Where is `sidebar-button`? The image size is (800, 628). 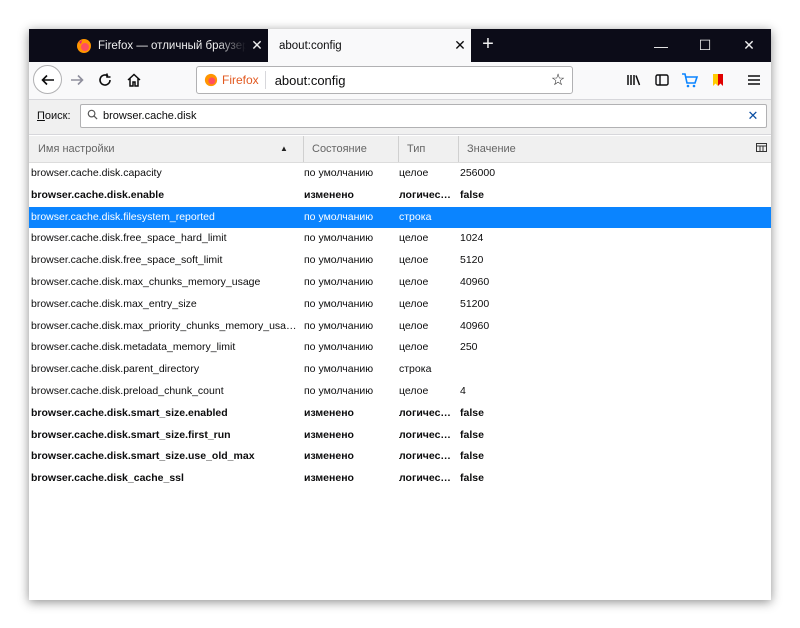
sidebar-button is located at coordinates (662, 80).